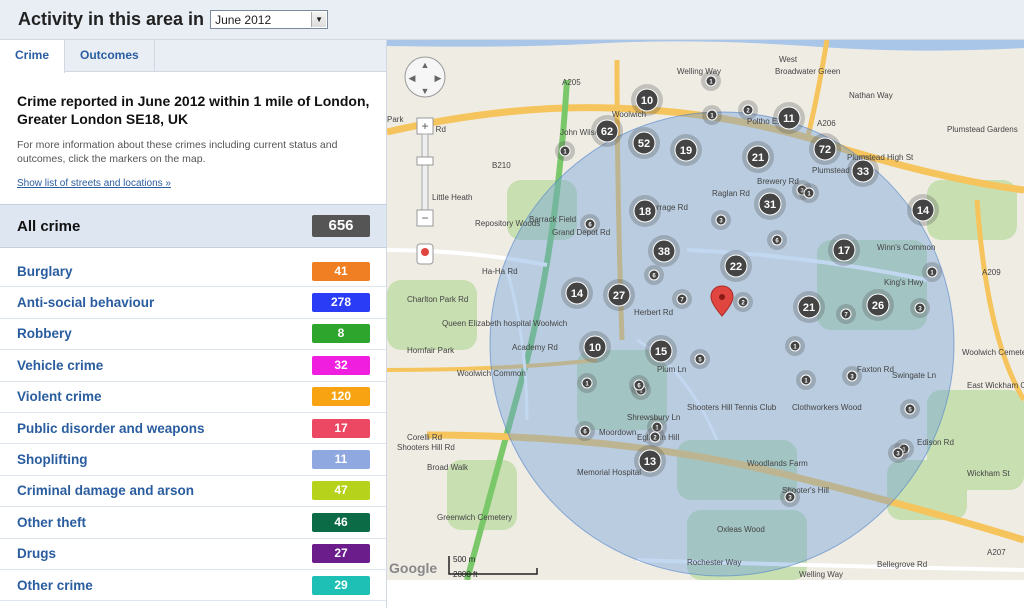 The height and width of the screenshot is (608, 1024). Describe the element at coordinates (826, 123) in the screenshot. I see `map-label: A206` at that location.